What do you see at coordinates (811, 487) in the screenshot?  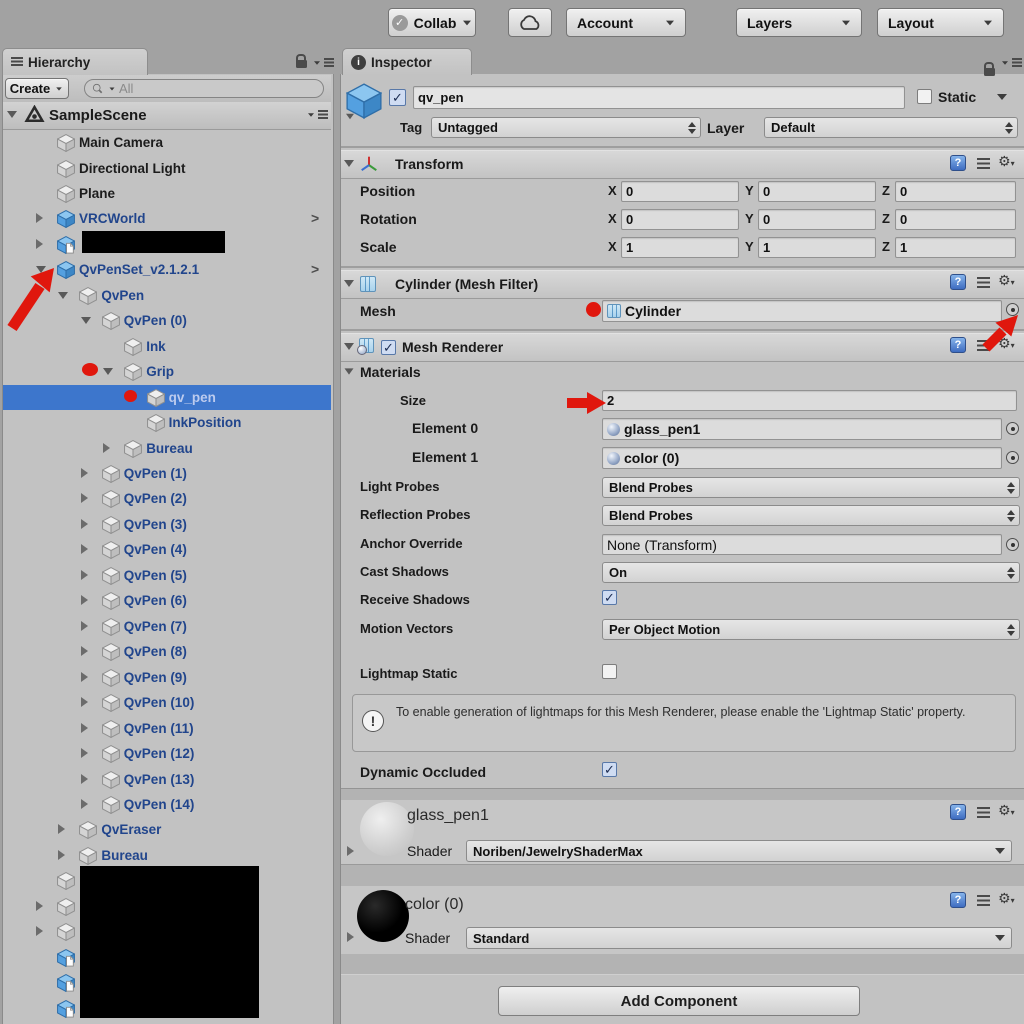 I see `light-probes-dropdown: Blend Probes` at bounding box center [811, 487].